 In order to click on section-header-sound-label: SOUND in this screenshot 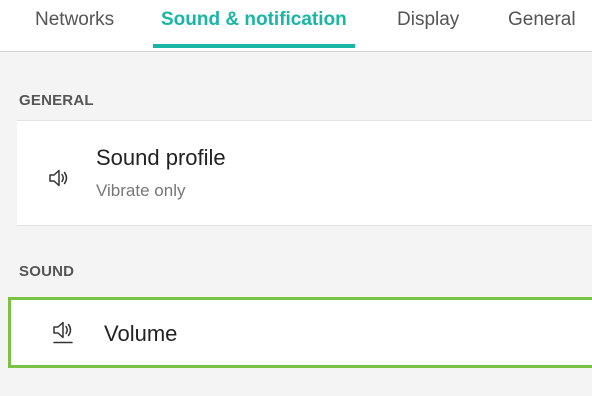, I will do `click(47, 271)`.